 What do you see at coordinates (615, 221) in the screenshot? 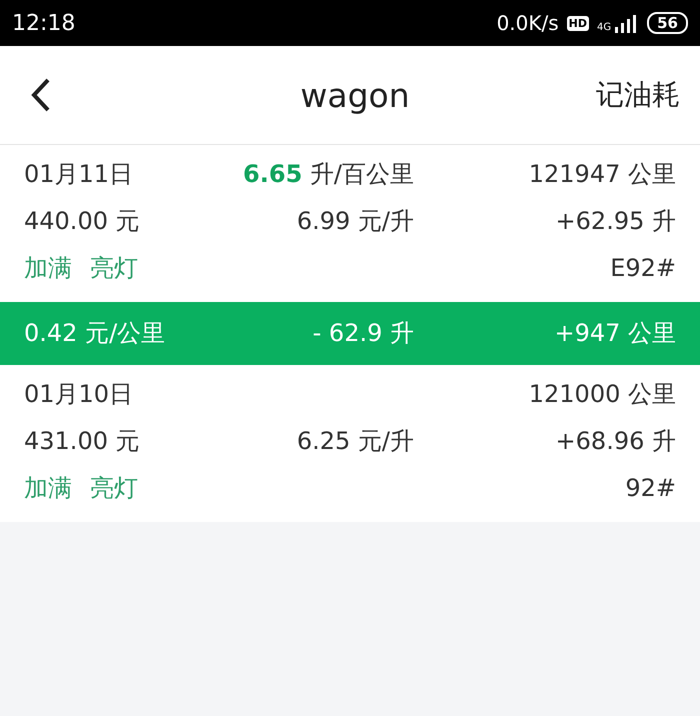
I see `fuel-volume: +62.95 升` at bounding box center [615, 221].